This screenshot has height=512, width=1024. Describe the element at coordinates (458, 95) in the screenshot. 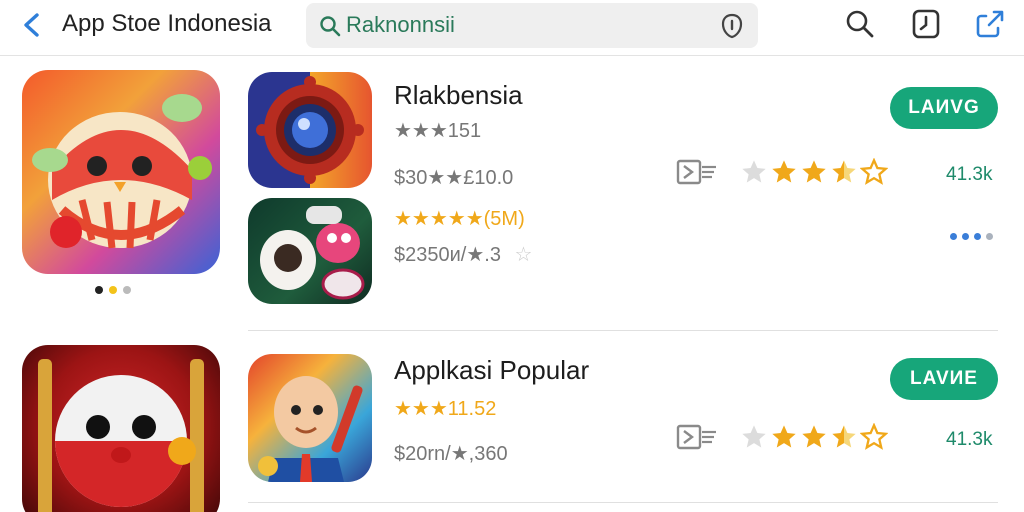

I see `app-name: Rlakbensia` at that location.